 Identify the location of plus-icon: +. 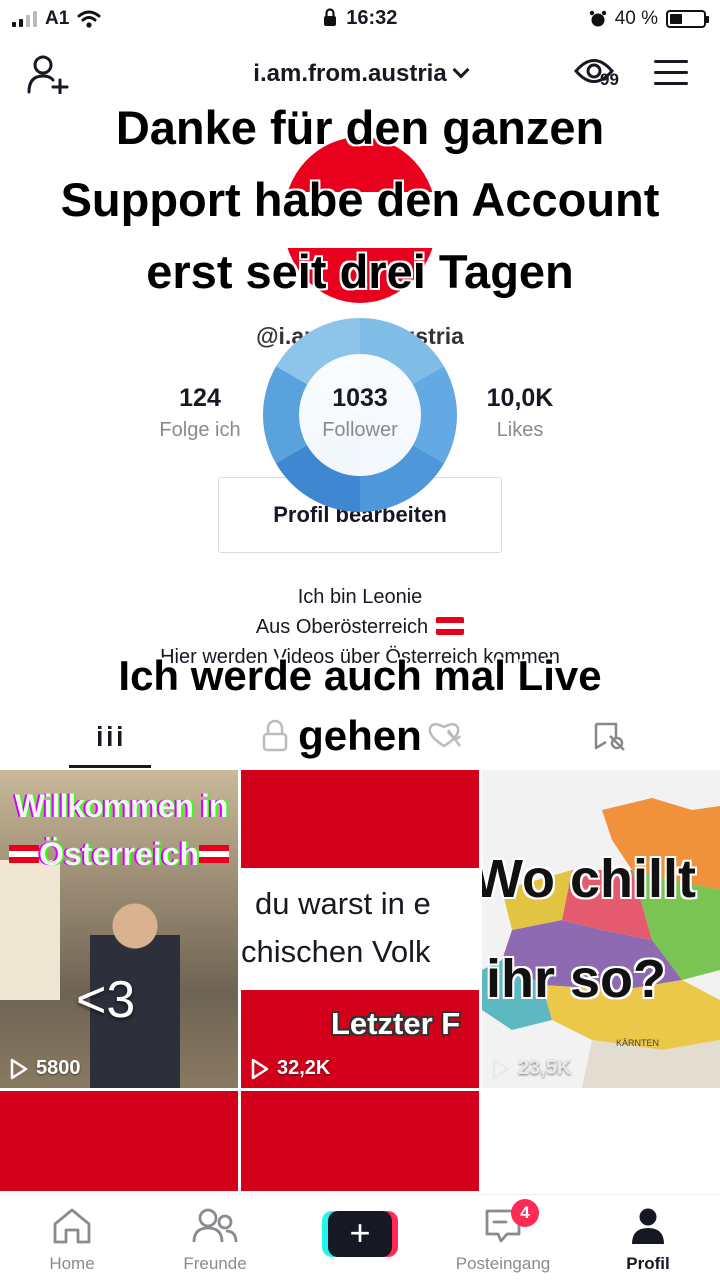
(360, 1234).